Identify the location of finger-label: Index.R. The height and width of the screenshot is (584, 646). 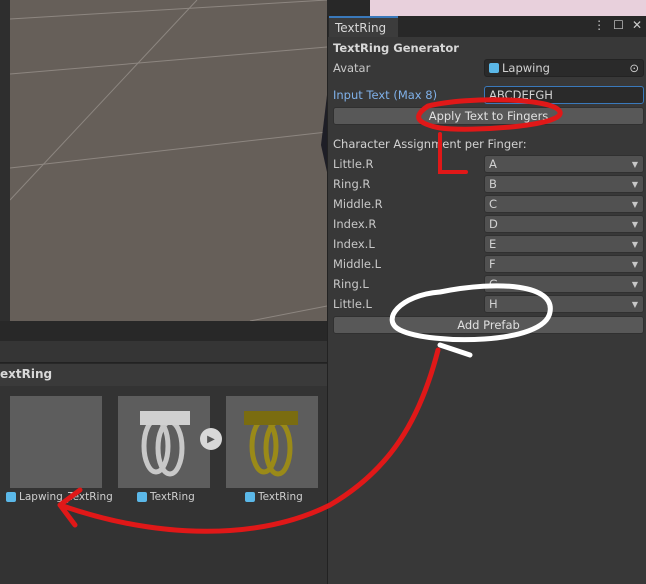
(355, 224).